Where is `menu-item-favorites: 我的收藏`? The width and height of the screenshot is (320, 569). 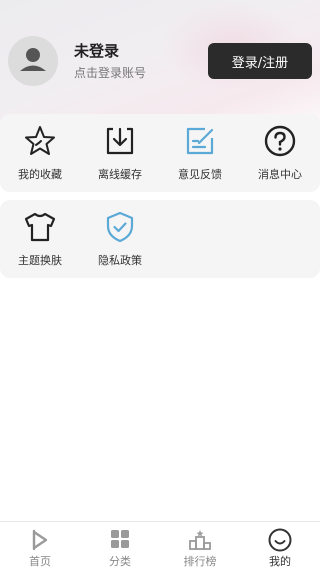 menu-item-favorites: 我的收藏 is located at coordinates (40, 153).